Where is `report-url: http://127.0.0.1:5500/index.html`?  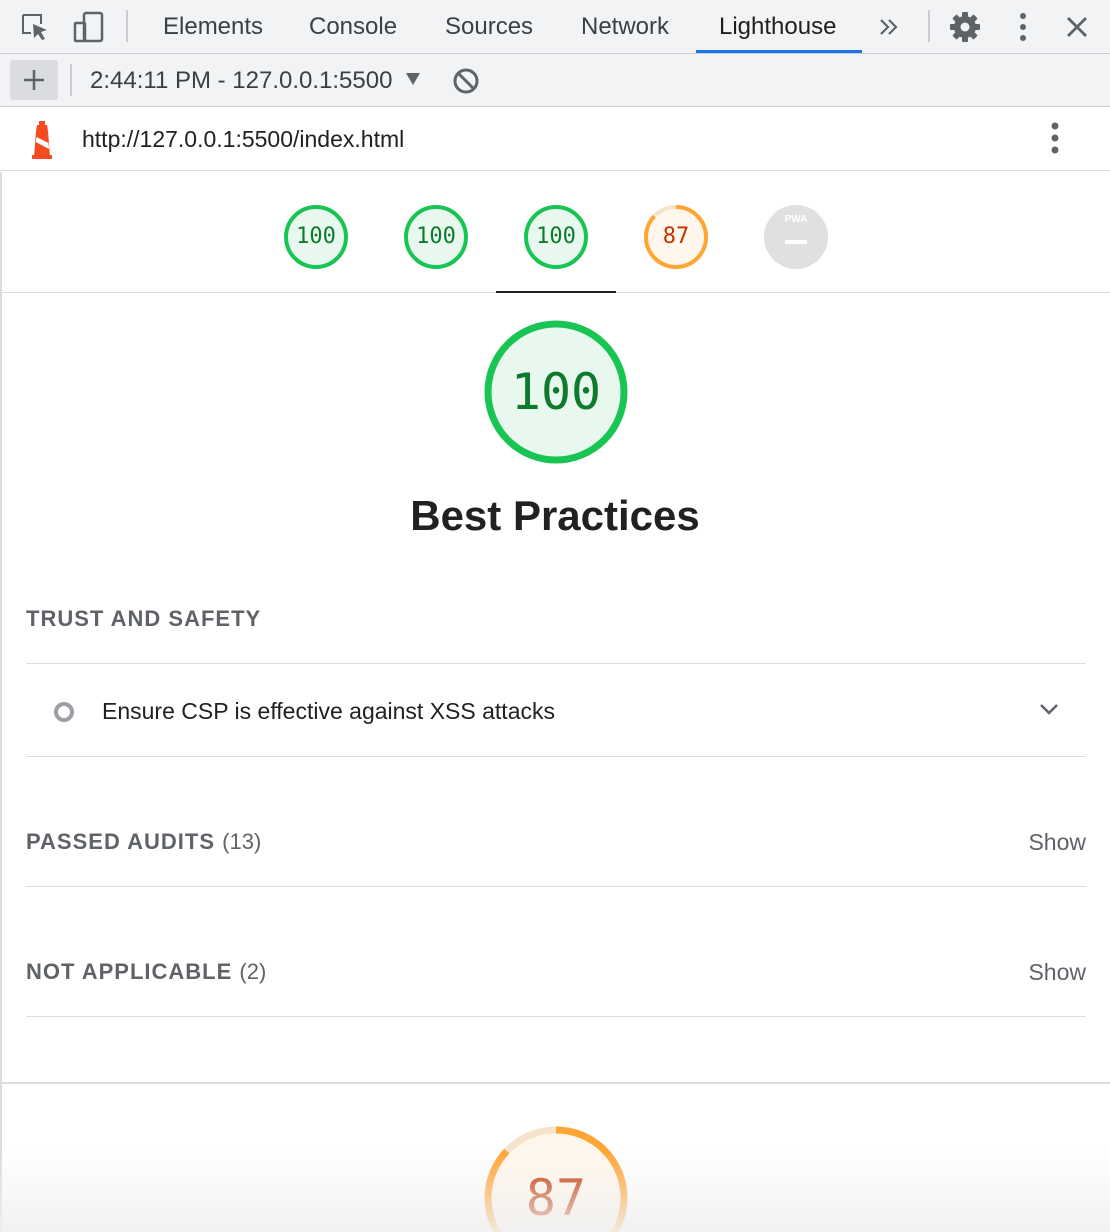
report-url: http://127.0.0.1:5500/index.html is located at coordinates (243, 139).